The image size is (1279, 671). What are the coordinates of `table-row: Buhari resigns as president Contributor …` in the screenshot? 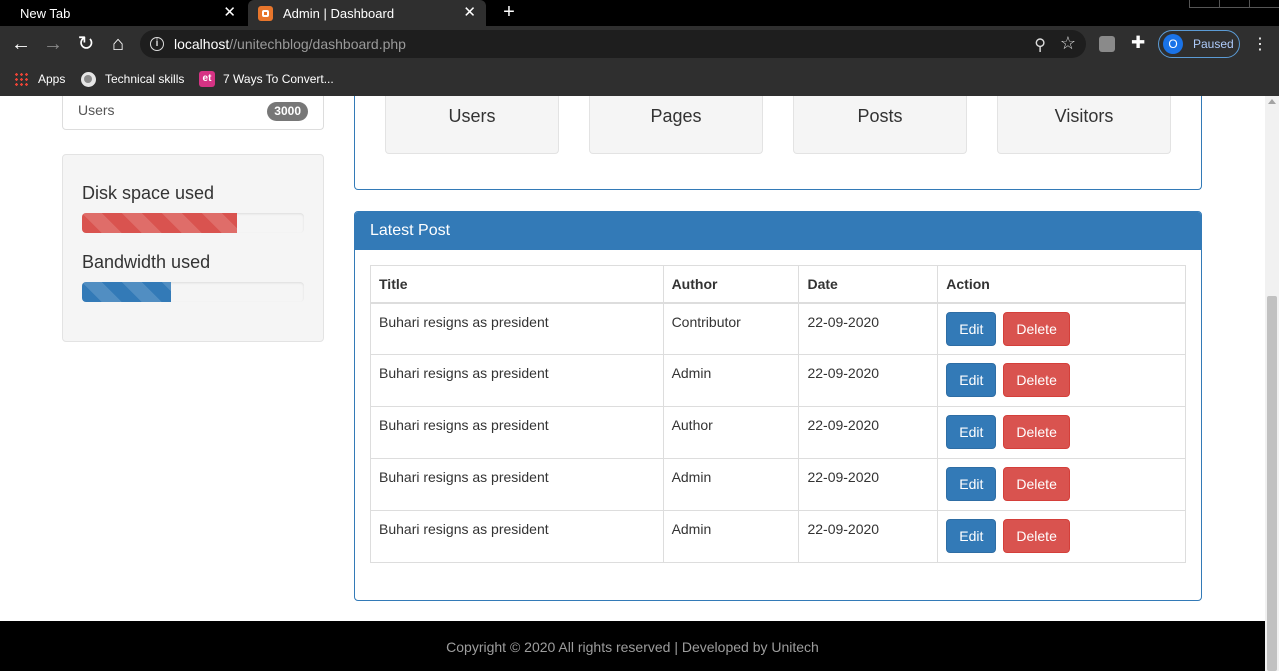 It's located at (778, 328).